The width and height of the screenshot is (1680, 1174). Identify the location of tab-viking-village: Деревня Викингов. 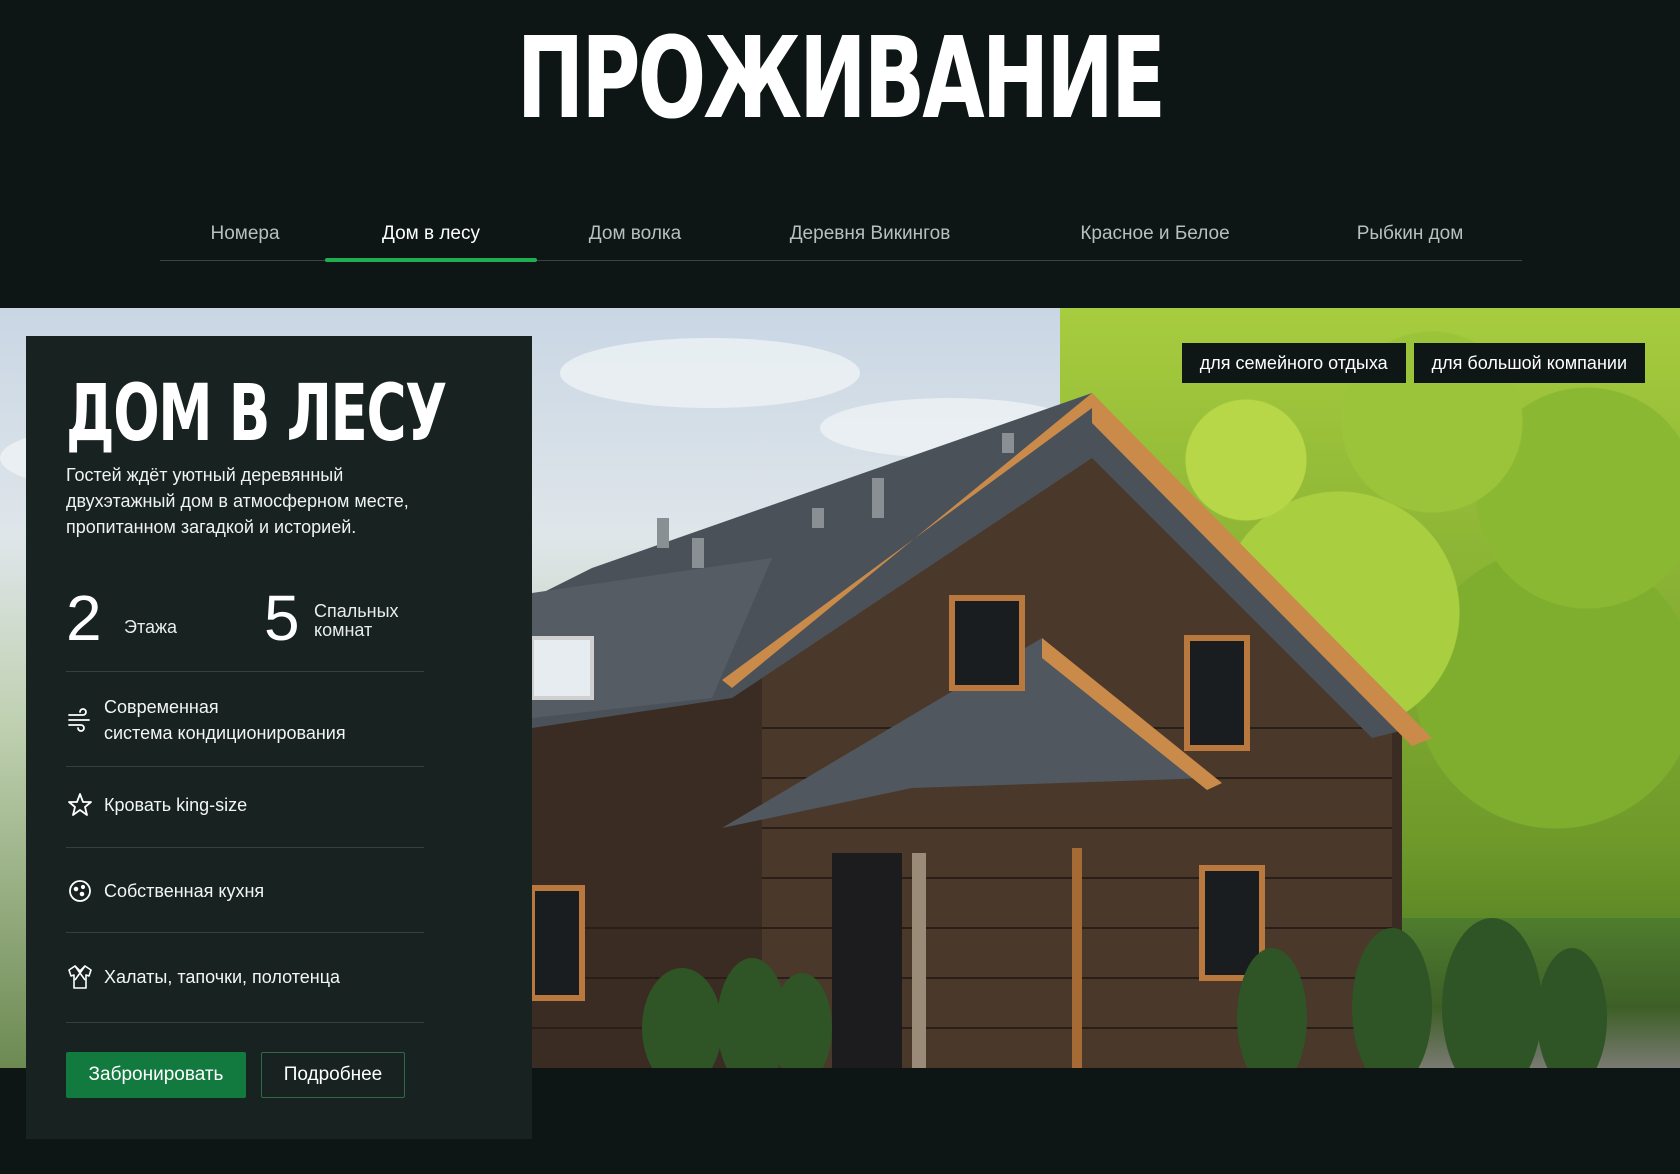
(870, 234).